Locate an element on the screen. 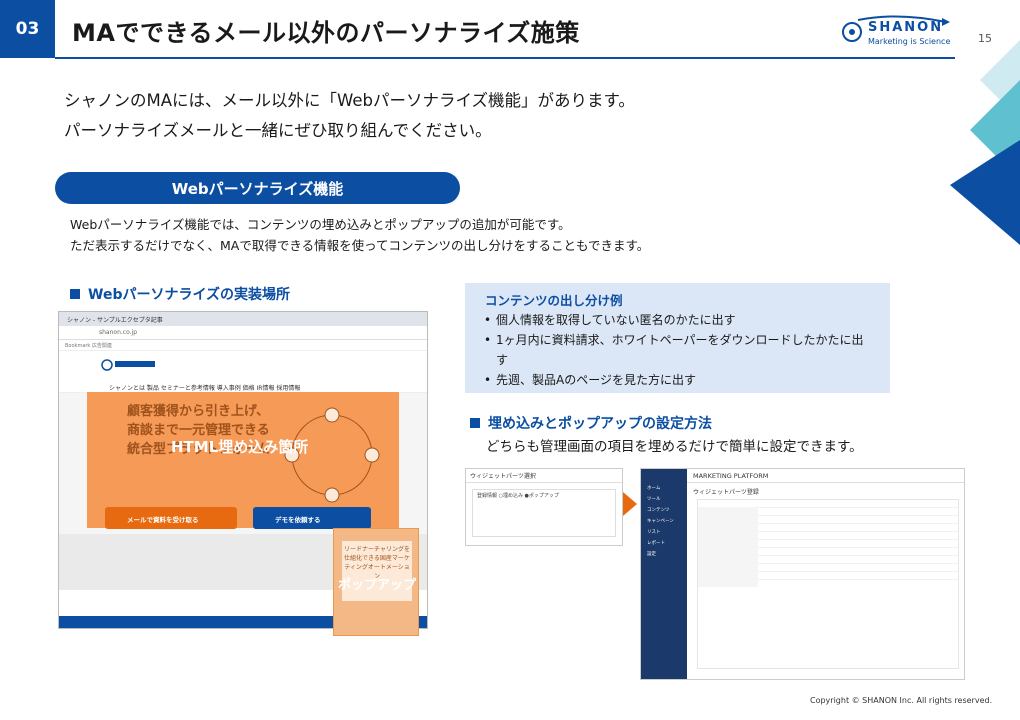 This screenshot has width=1020, height=720. feature-pill: Webパーソナライズ機能 is located at coordinates (257, 188).